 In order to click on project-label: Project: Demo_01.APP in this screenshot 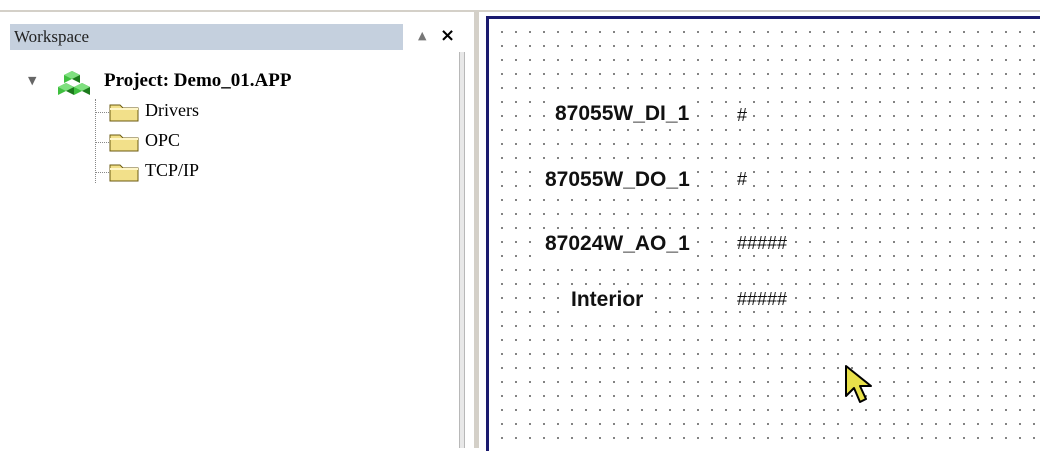, I will do `click(198, 80)`.